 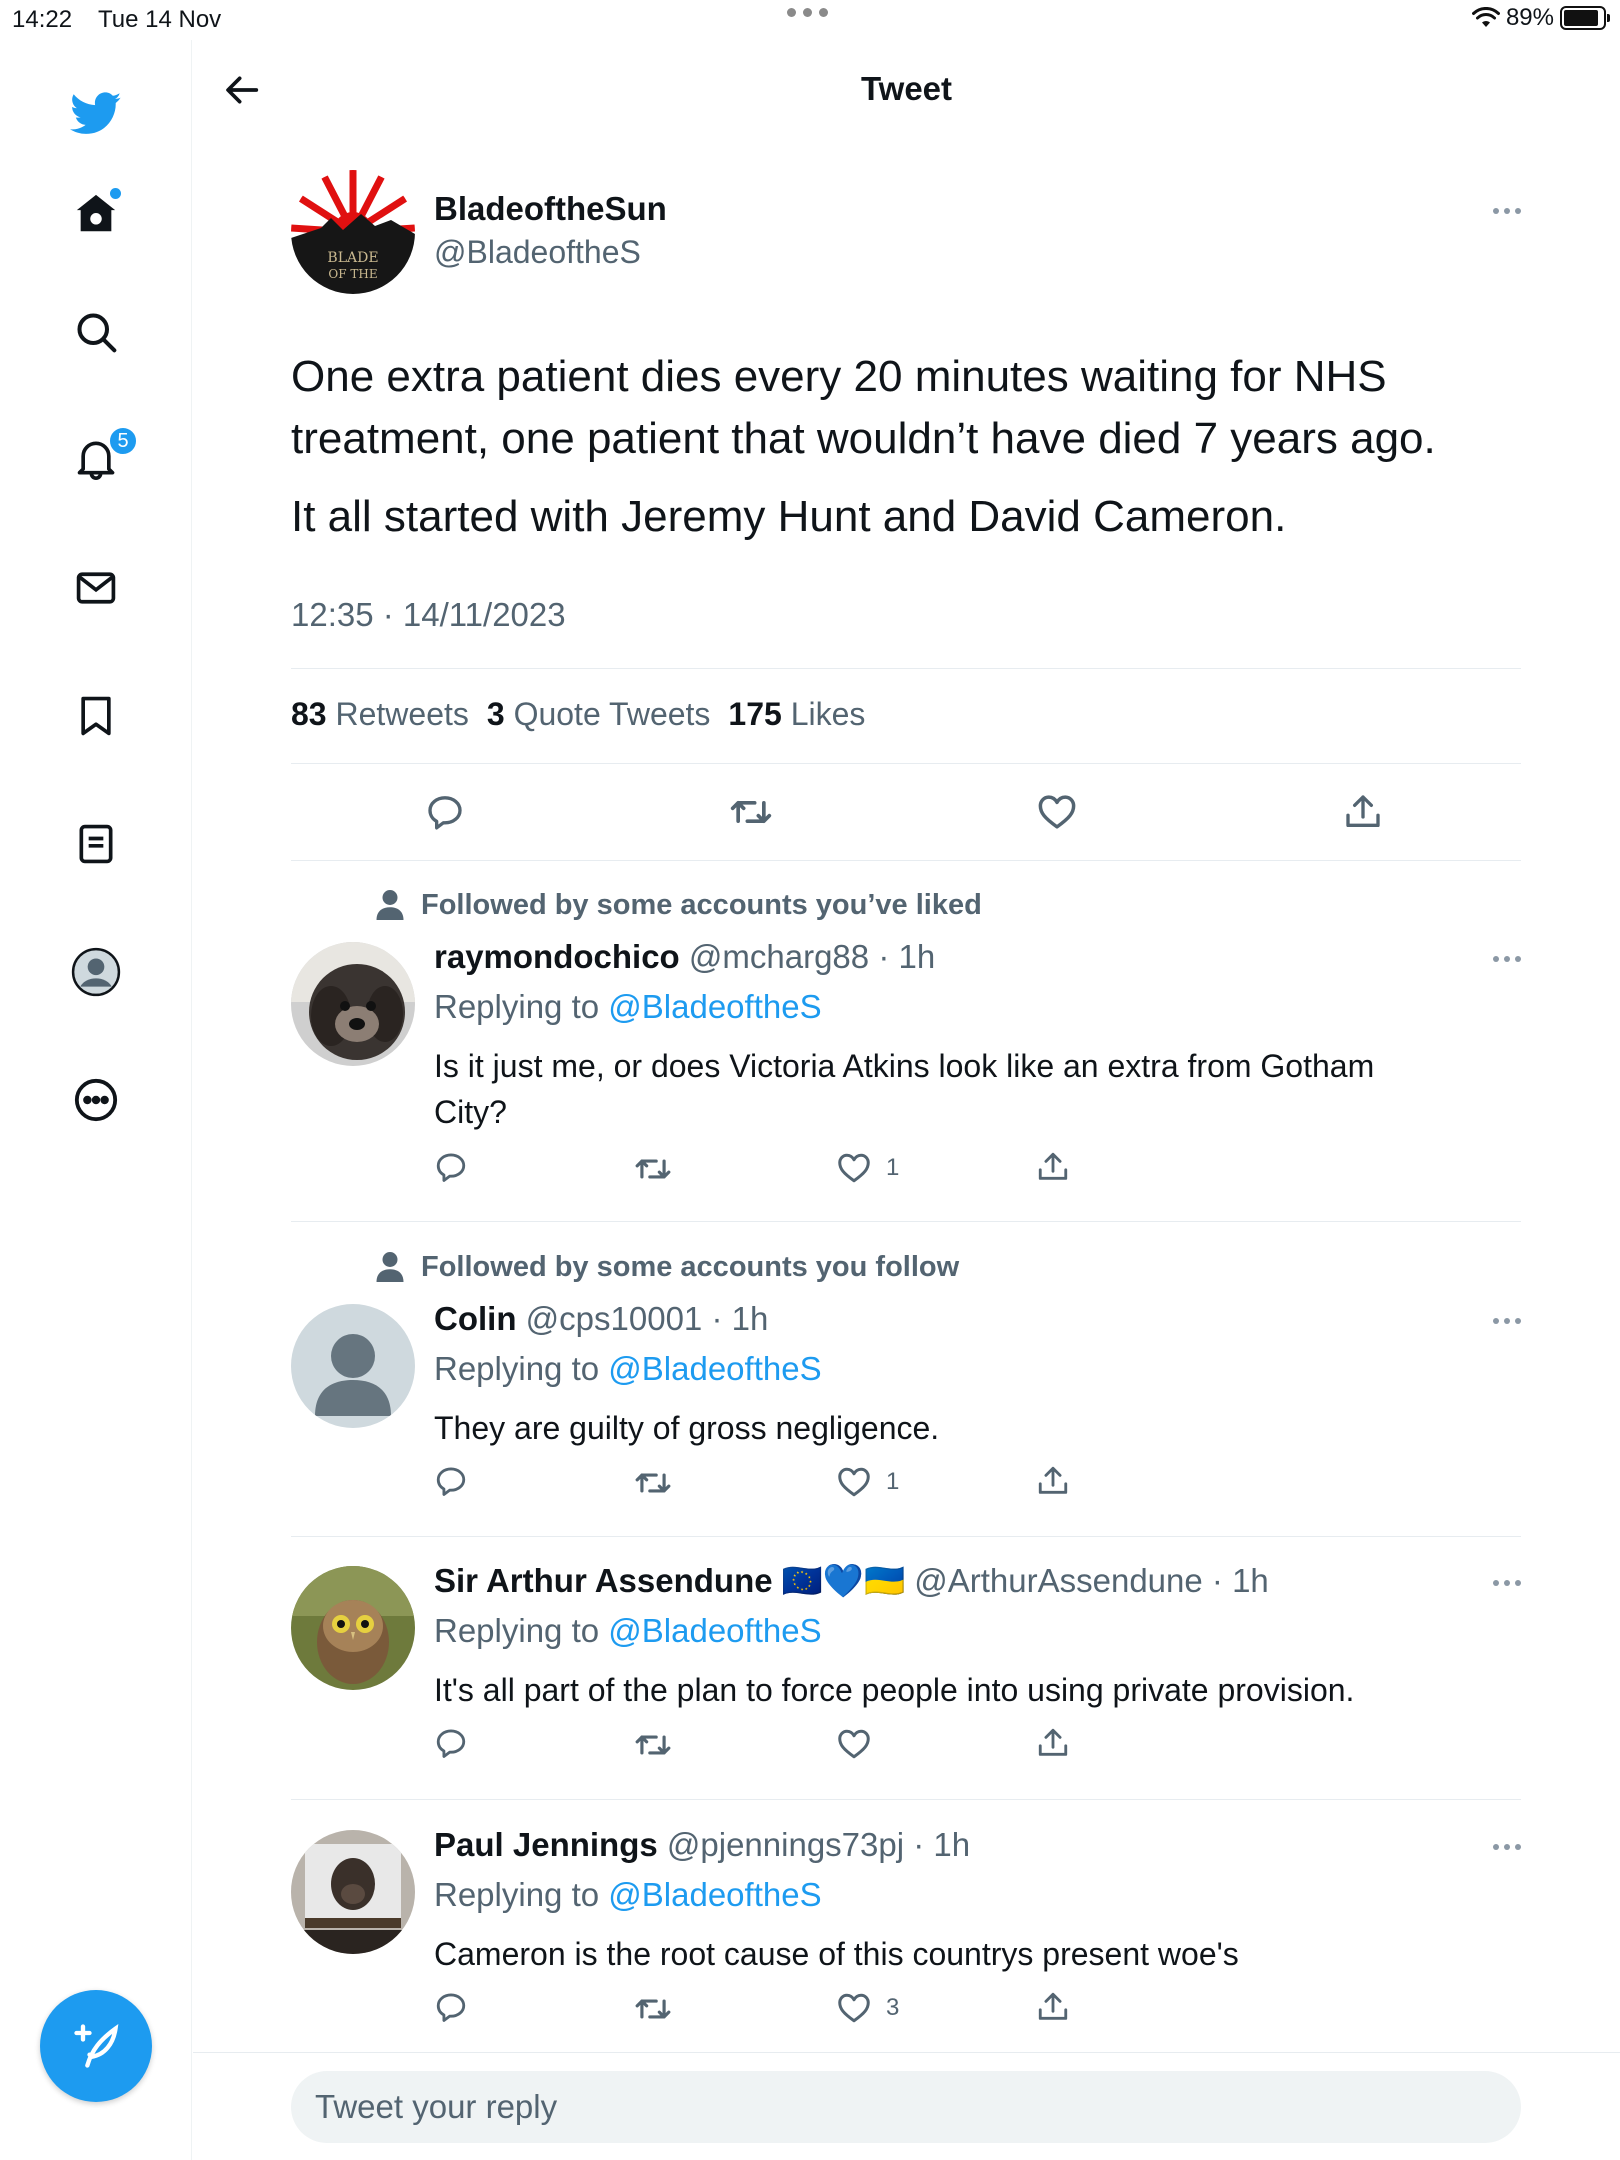 I want to click on bell-icon: 5, so click(x=104, y=455).